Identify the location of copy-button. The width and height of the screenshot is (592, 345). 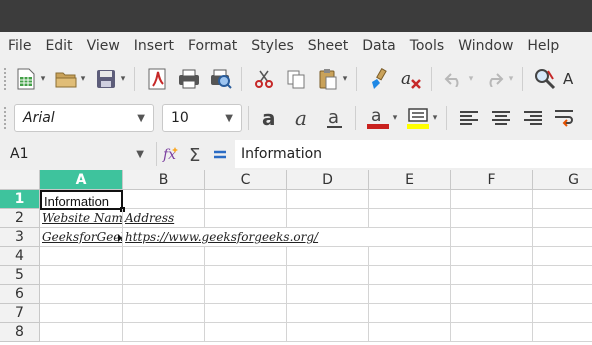
(296, 79).